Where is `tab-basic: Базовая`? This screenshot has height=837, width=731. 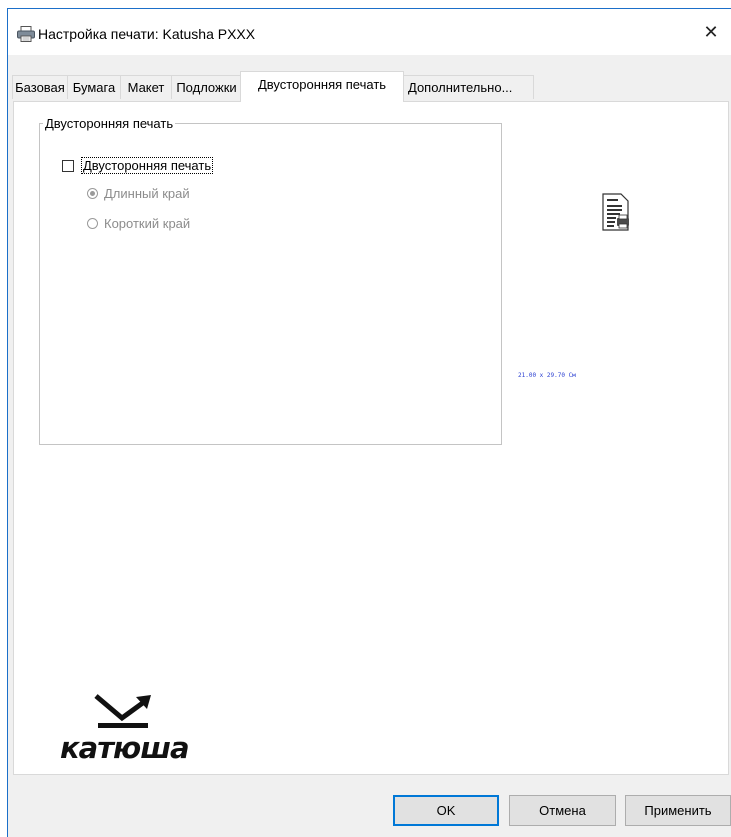
tab-basic: Базовая is located at coordinates (40, 87).